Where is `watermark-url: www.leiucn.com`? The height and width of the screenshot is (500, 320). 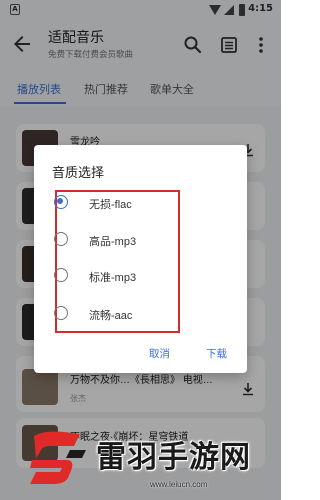
watermark-url: www.leiucn.com is located at coordinates (179, 484).